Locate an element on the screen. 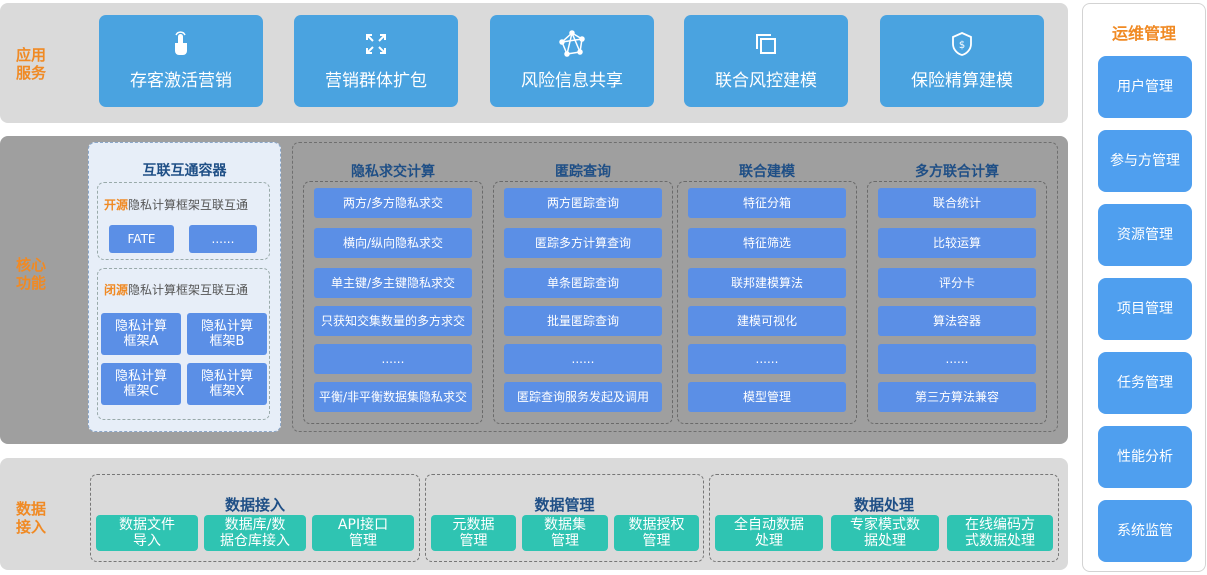 This screenshot has width=1207, height=575. shield-dollar-icon: $ is located at coordinates (962, 44).